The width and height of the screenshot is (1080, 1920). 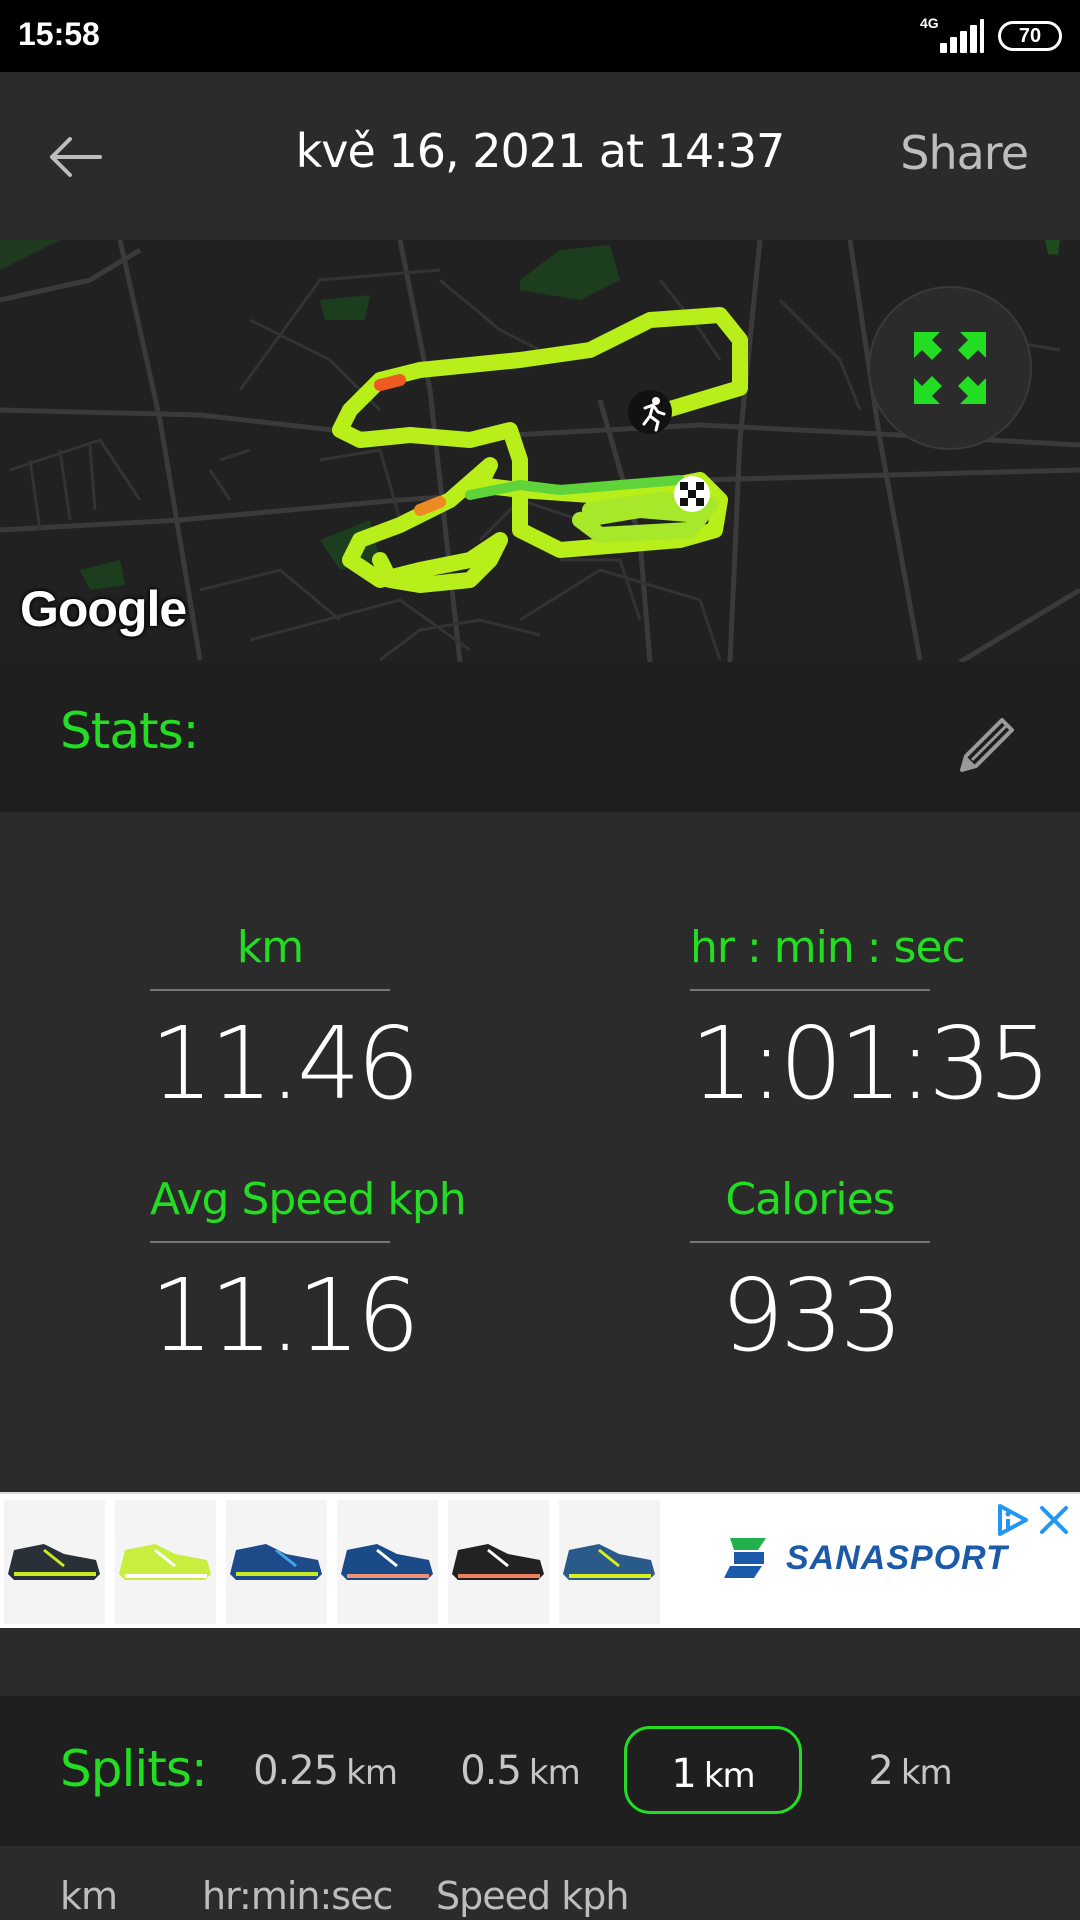 What do you see at coordinates (692, 494) in the screenshot?
I see `checkered-flag-icon` at bounding box center [692, 494].